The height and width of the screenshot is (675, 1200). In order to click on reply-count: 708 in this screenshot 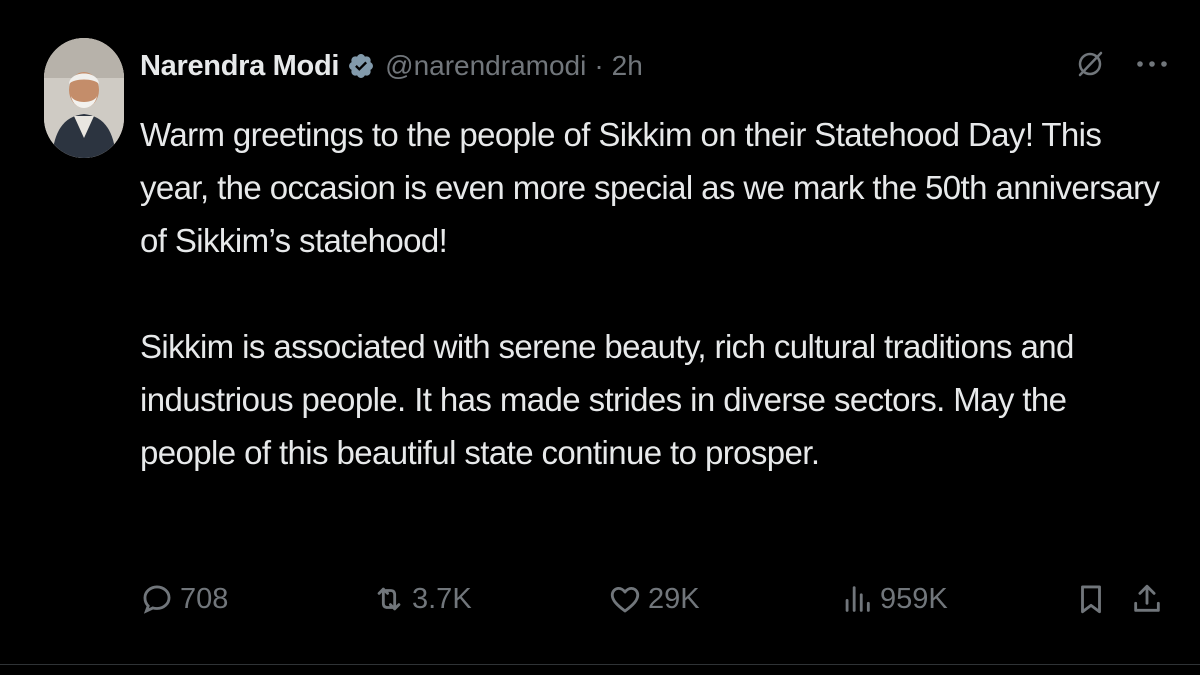, I will do `click(204, 598)`.